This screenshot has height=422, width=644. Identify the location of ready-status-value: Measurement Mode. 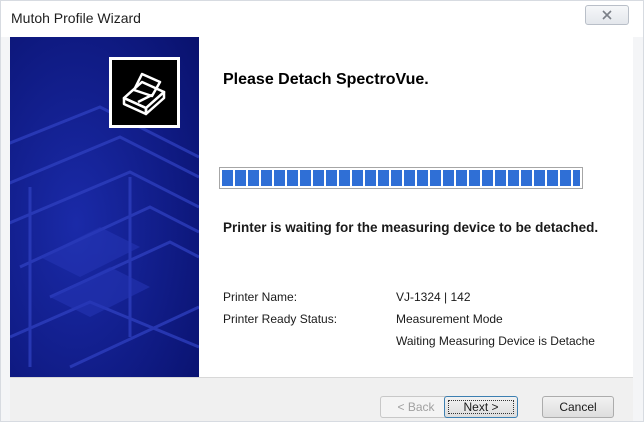
(449, 319).